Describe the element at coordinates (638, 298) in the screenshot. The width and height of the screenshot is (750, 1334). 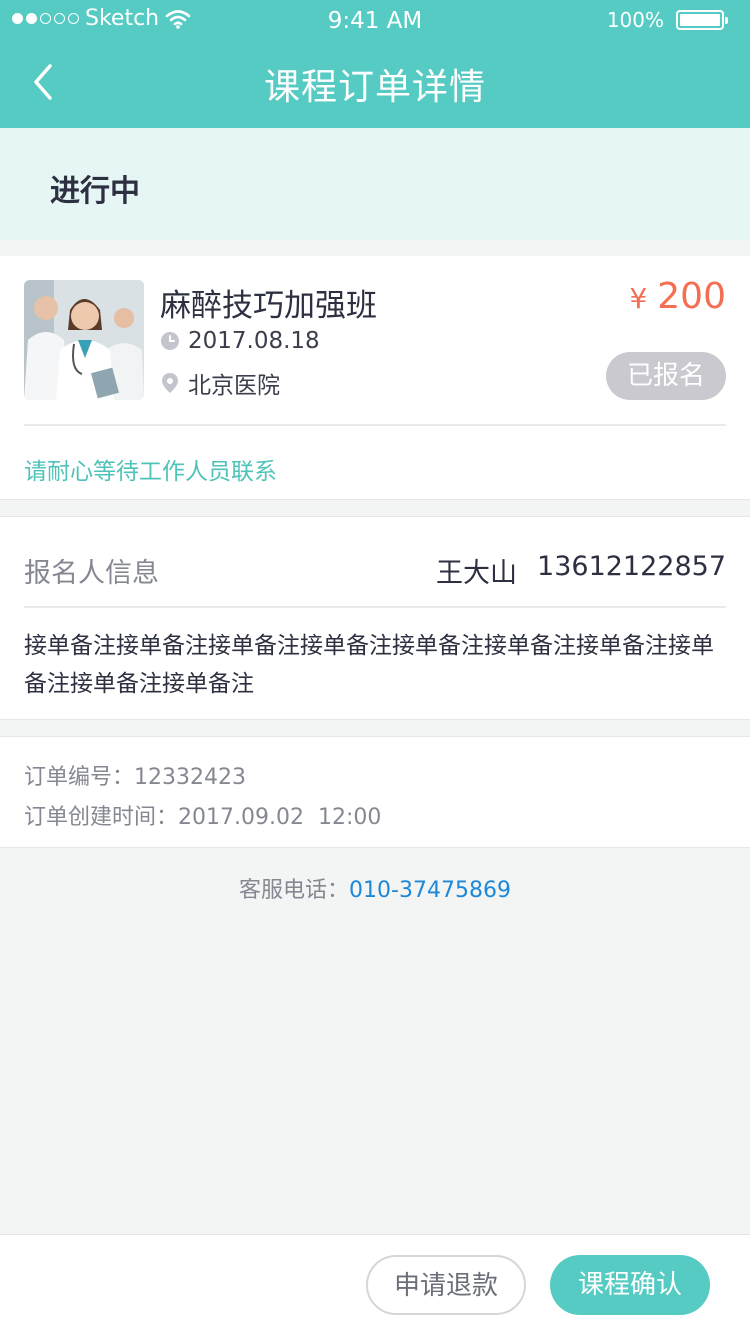
I see `currency-symbol: ¥` at that location.